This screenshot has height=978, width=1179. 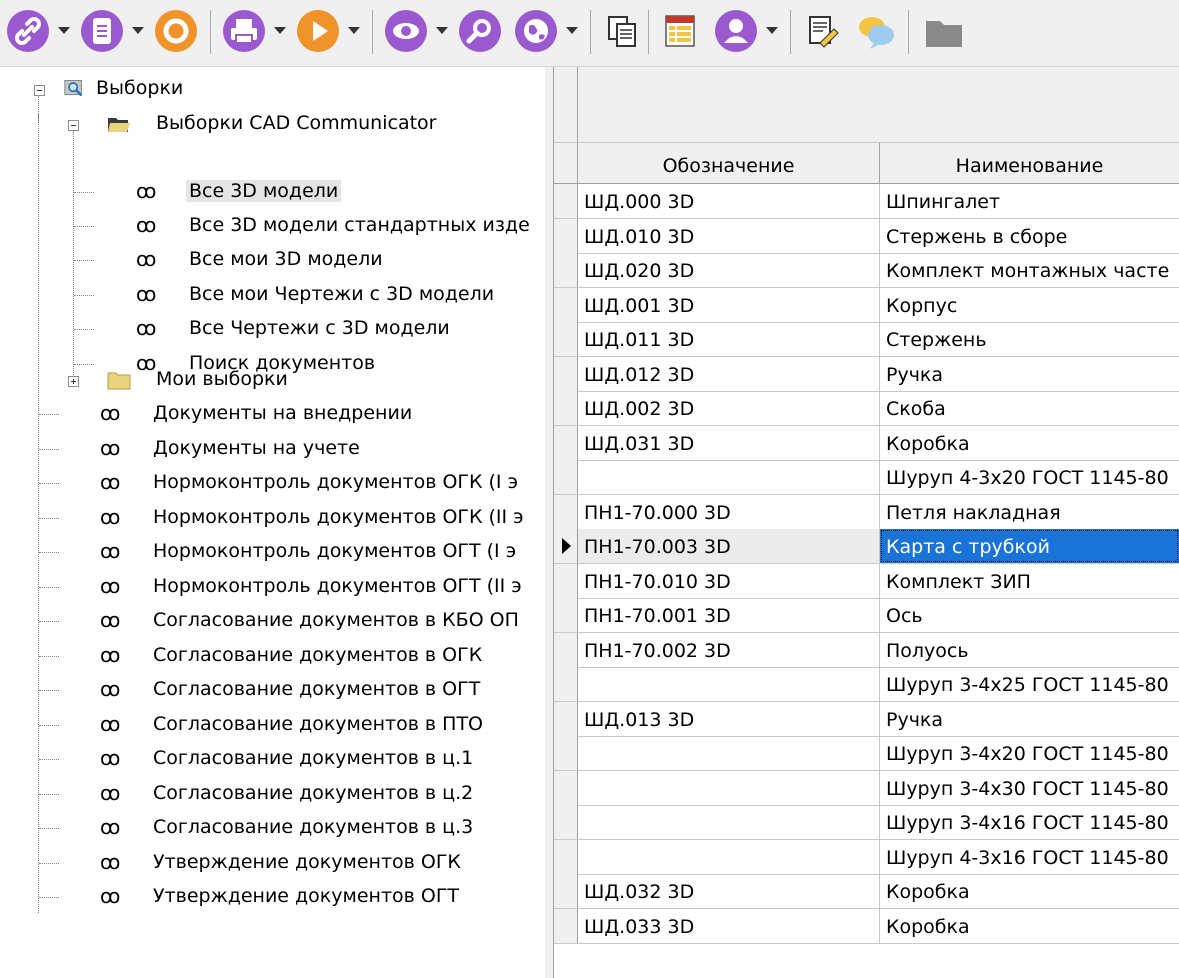 What do you see at coordinates (729, 201) in the screenshot?
I see `cell-designation: ШД.000 3D` at bounding box center [729, 201].